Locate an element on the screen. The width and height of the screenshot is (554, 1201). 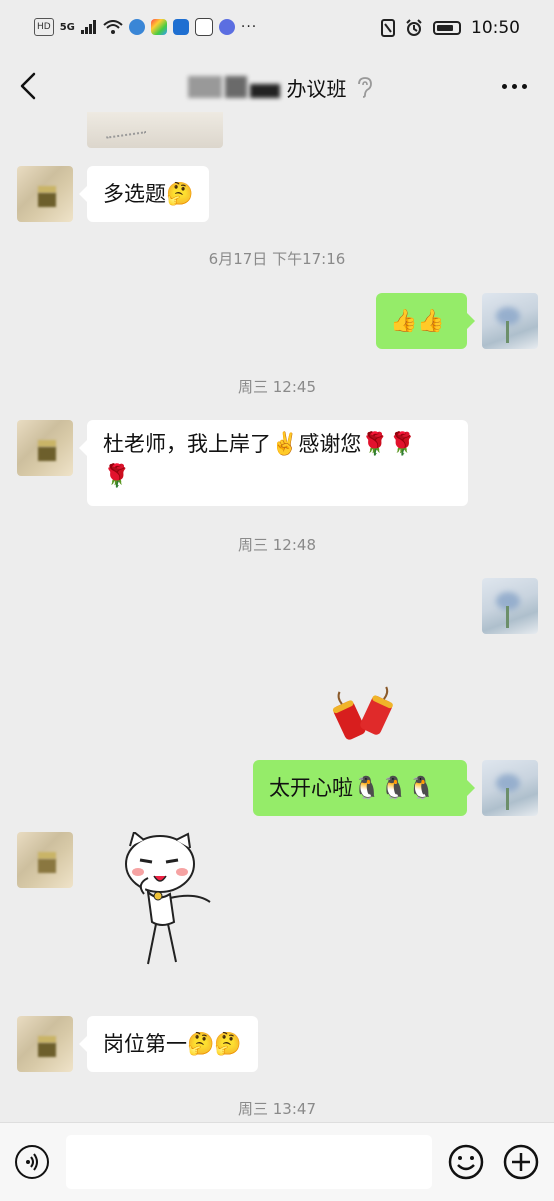
message-line: 🌹 is located at coordinates (277, 476).